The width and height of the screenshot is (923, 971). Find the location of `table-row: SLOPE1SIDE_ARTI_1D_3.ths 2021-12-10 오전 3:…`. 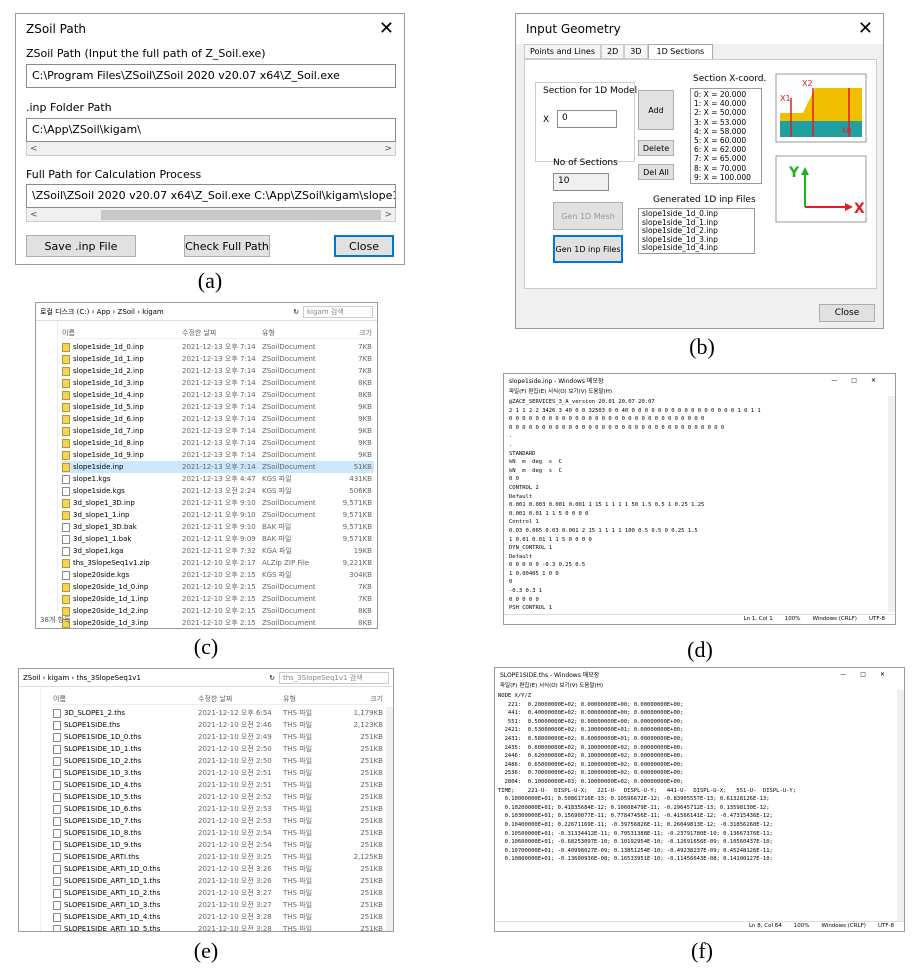

table-row: SLOPE1SIDE_ARTI_1D_3.ths 2021-12-10 오전 3:… is located at coordinates (218, 905).